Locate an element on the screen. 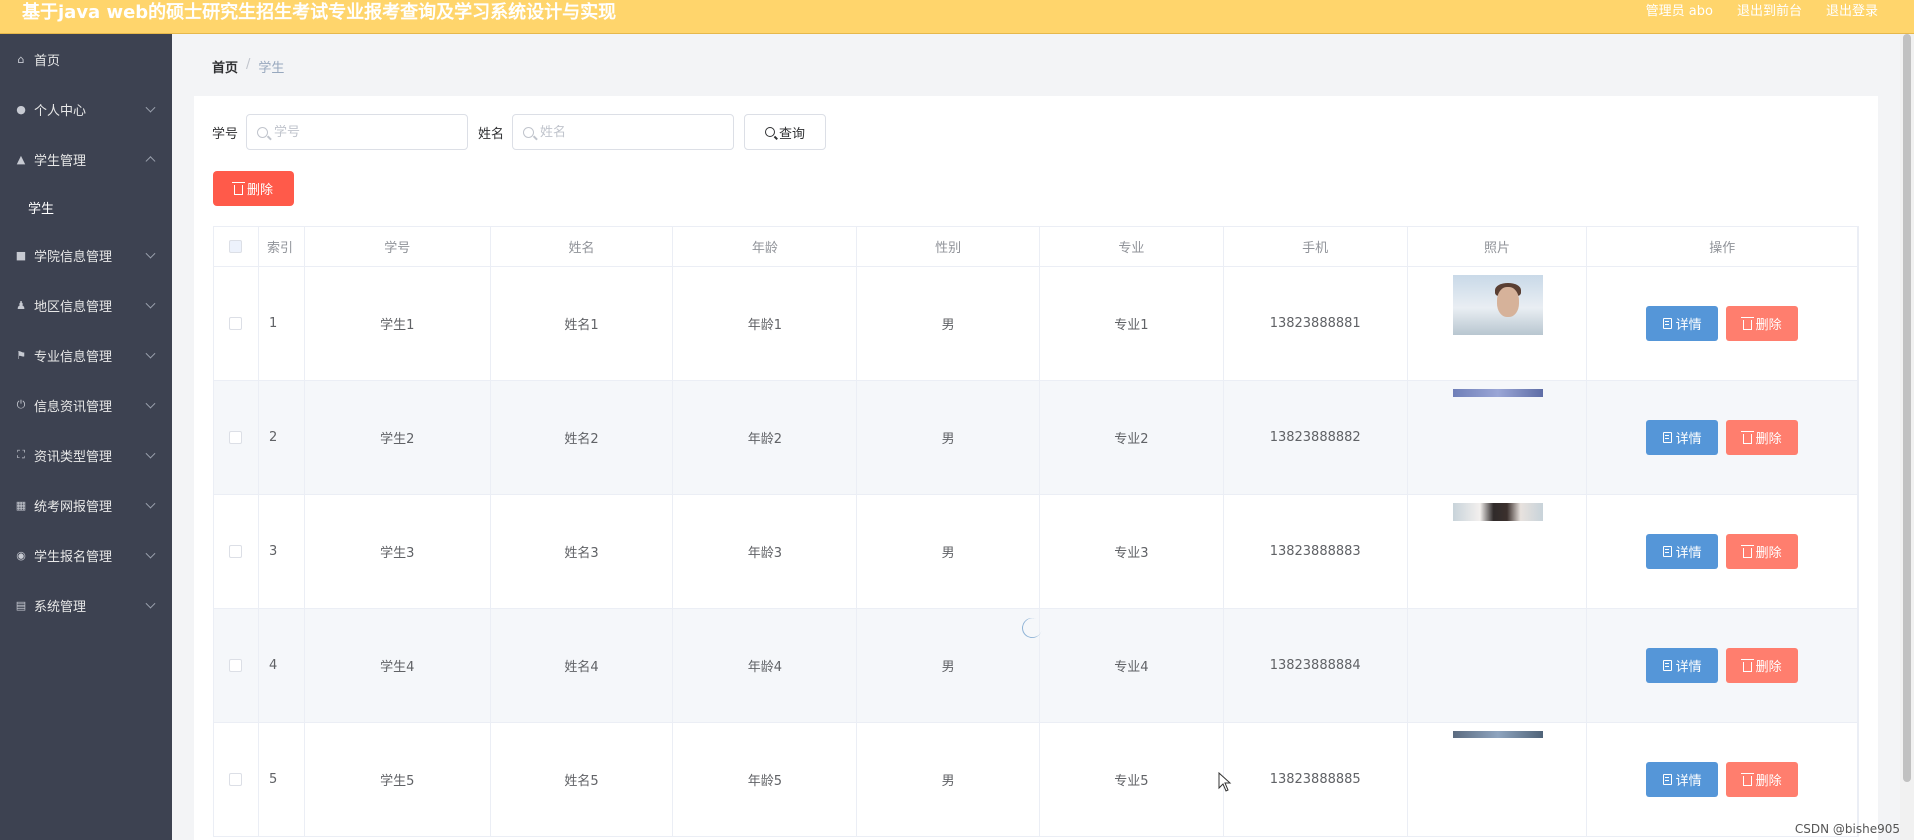  sidebar-item-personal-center: ● 个人中心 is located at coordinates (86, 109).